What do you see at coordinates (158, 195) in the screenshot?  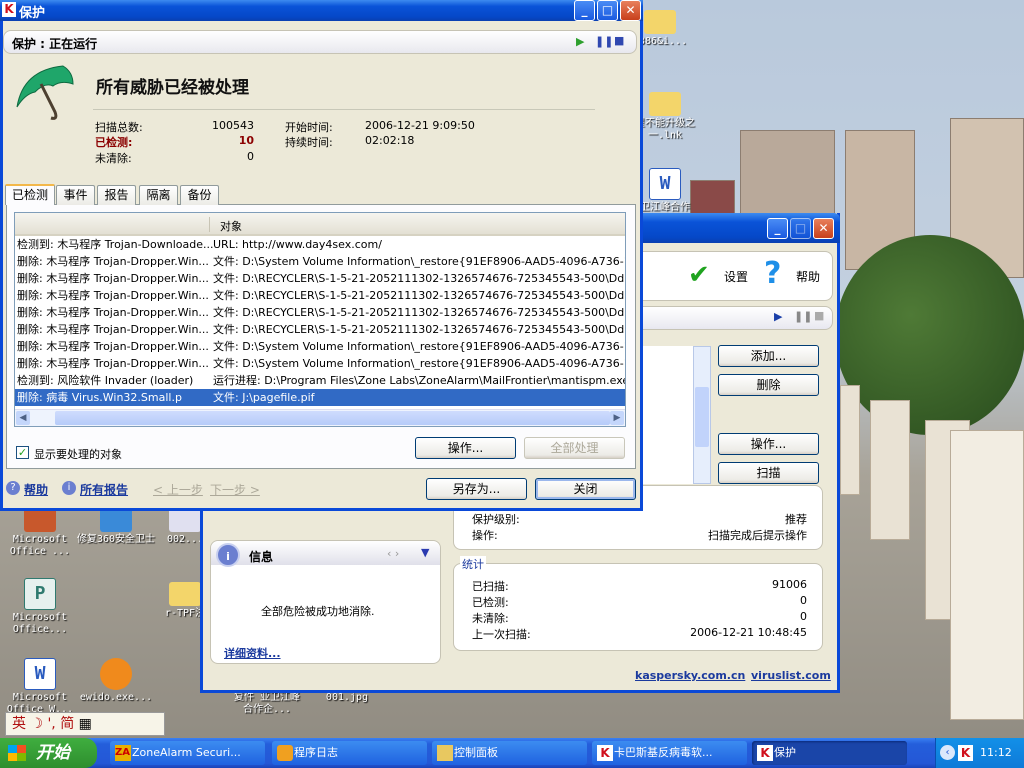 I see `tab-quarantine: 隔离` at bounding box center [158, 195].